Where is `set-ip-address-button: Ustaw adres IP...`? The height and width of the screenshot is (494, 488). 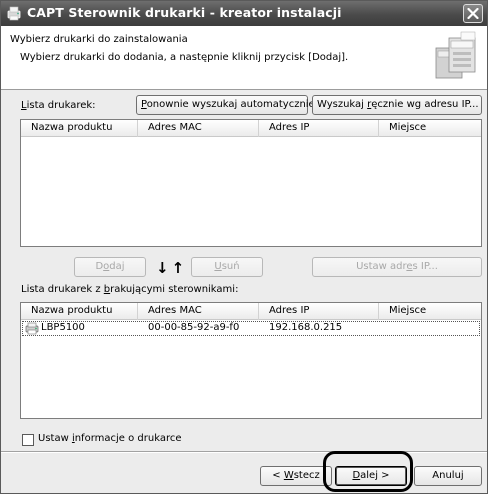 set-ip-address-button: Ustaw adres IP... is located at coordinates (397, 267).